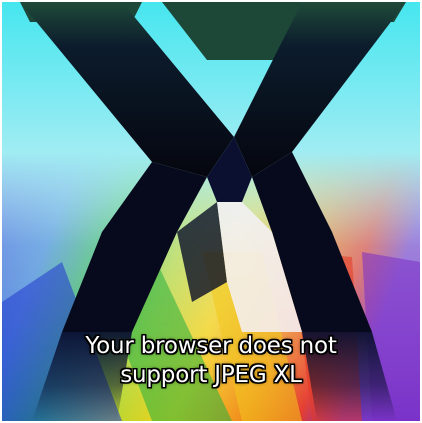 The height and width of the screenshot is (423, 422). I want to click on caption-line-1: Your browser does not, so click(211, 346).